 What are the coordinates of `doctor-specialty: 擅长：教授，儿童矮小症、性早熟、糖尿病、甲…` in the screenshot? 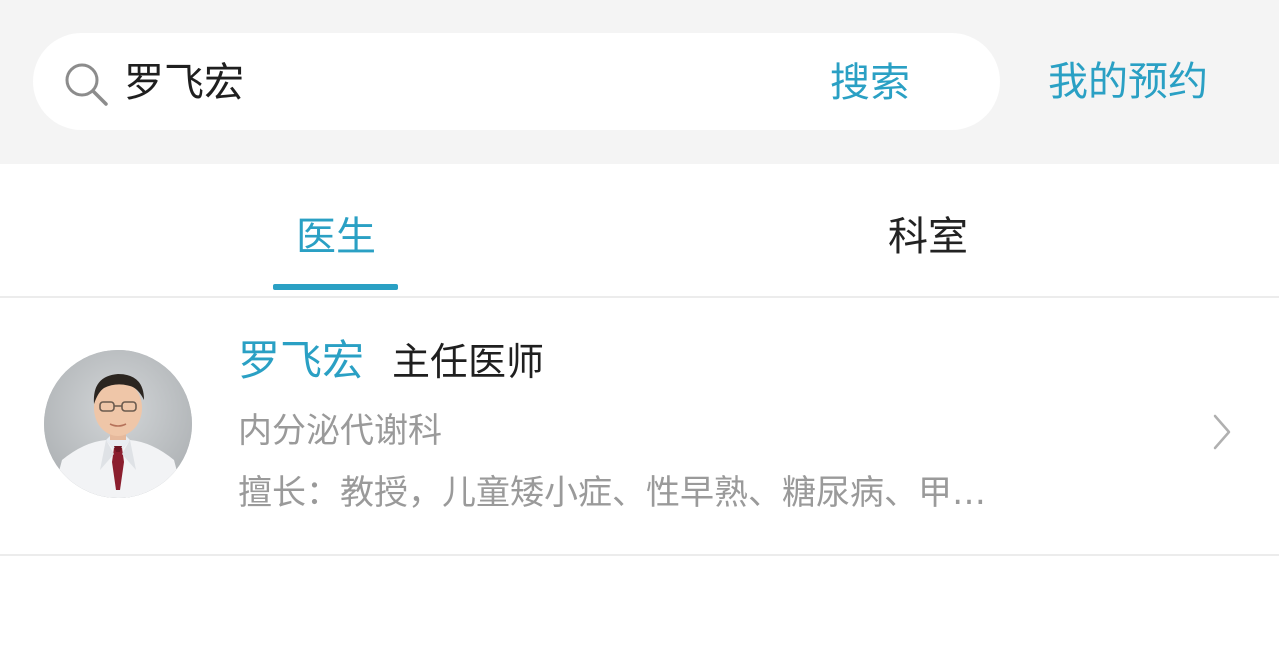 It's located at (612, 493).